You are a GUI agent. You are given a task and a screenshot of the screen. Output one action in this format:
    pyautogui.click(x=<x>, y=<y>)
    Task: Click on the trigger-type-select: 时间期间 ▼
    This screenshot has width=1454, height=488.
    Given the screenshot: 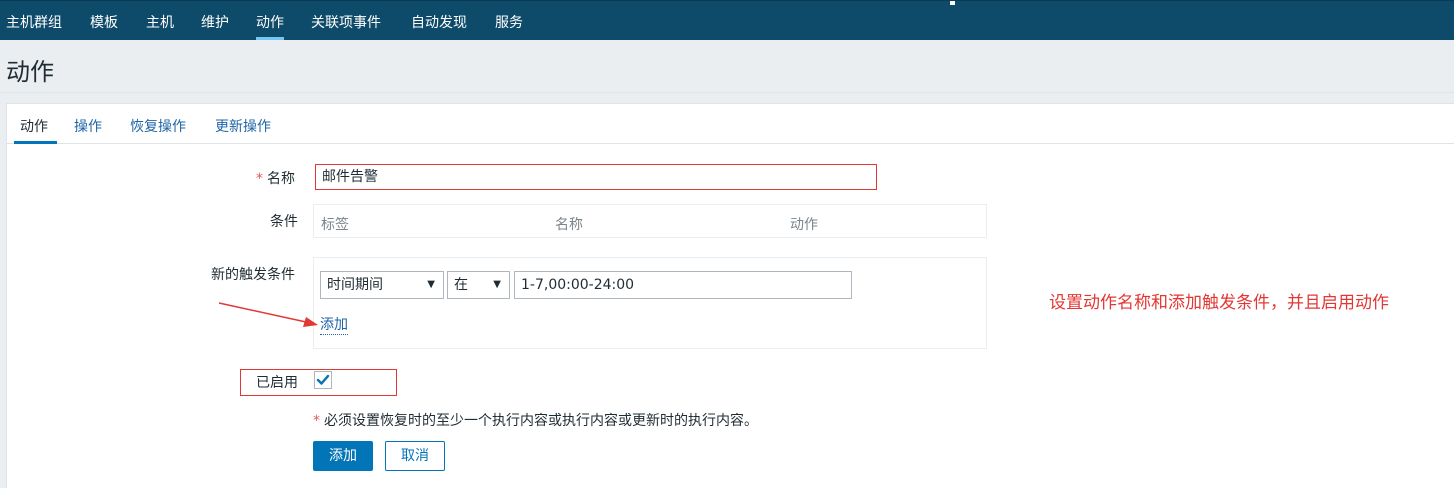 What is the action you would take?
    pyautogui.click(x=382, y=285)
    